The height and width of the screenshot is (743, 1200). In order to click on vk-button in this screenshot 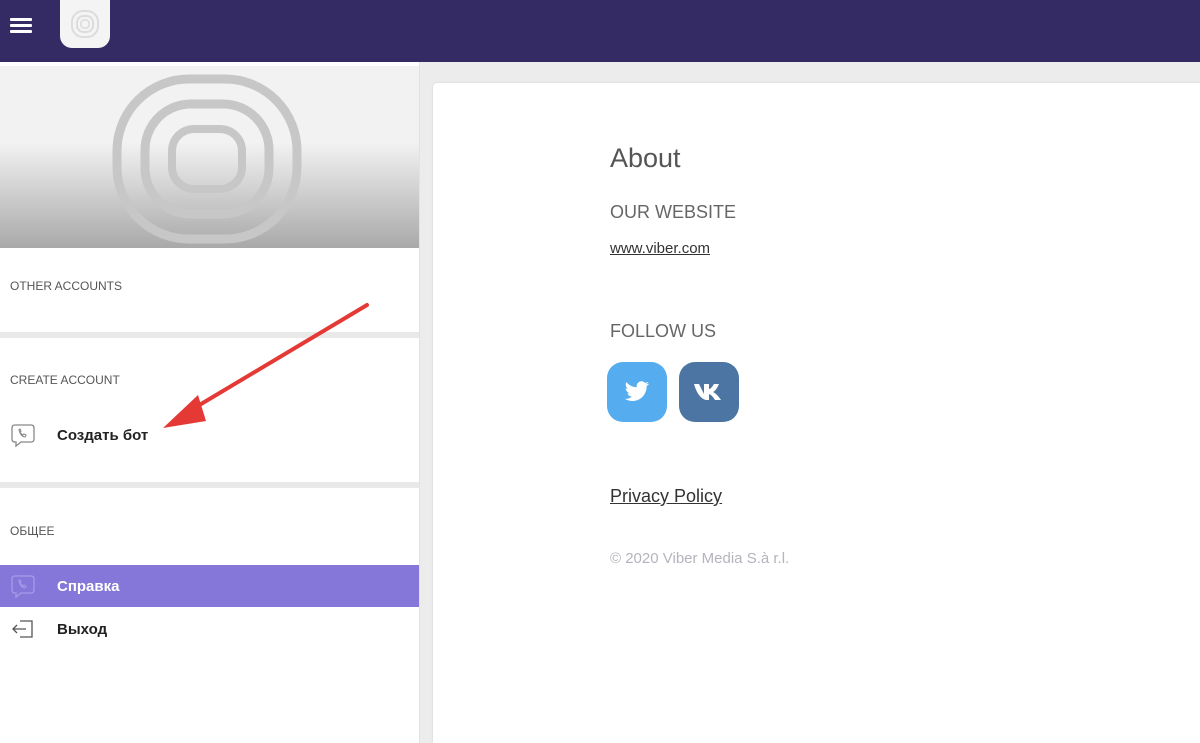, I will do `click(709, 392)`.